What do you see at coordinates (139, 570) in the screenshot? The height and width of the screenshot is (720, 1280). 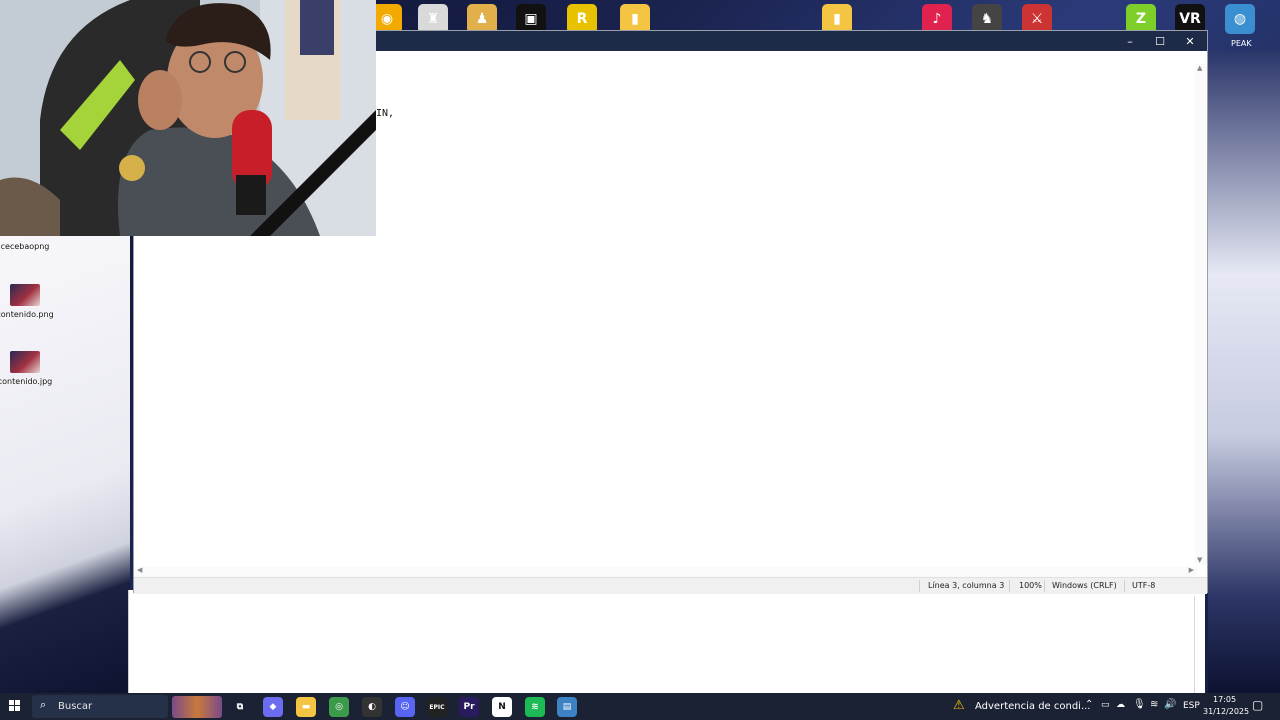 I see `scroll-left-icon: ◀` at bounding box center [139, 570].